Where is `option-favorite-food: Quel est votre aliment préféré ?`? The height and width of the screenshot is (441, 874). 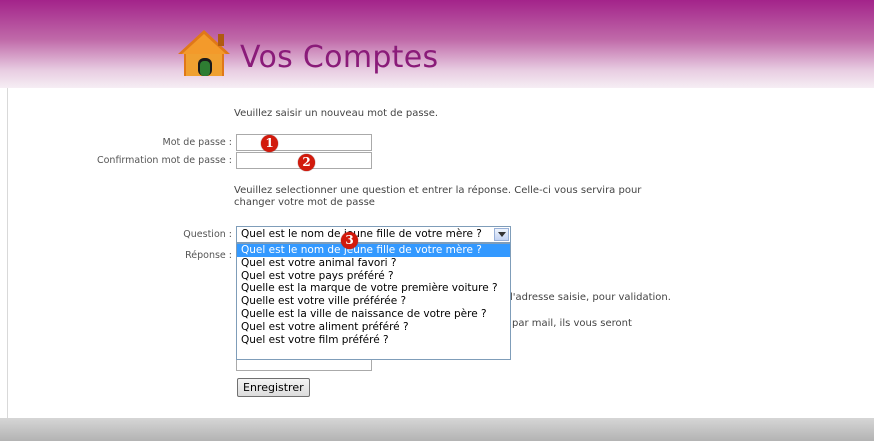 option-favorite-food: Quel est votre aliment préféré ? is located at coordinates (373, 327).